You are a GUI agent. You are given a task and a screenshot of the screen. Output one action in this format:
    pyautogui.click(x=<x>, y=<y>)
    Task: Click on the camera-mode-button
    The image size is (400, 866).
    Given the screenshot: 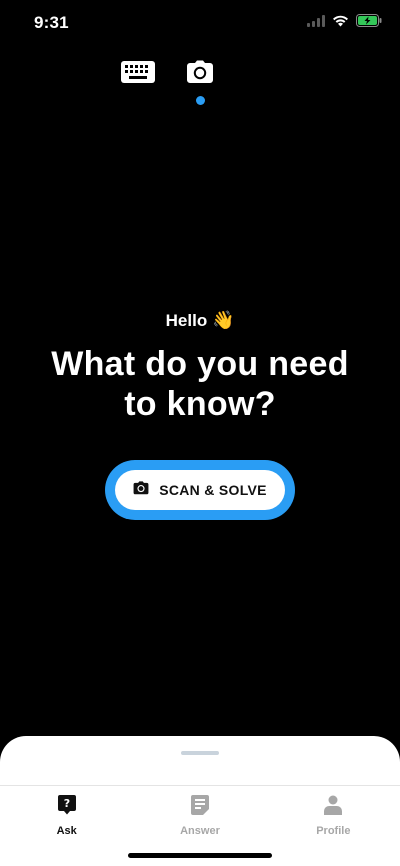 What is the action you would take?
    pyautogui.click(x=200, y=74)
    